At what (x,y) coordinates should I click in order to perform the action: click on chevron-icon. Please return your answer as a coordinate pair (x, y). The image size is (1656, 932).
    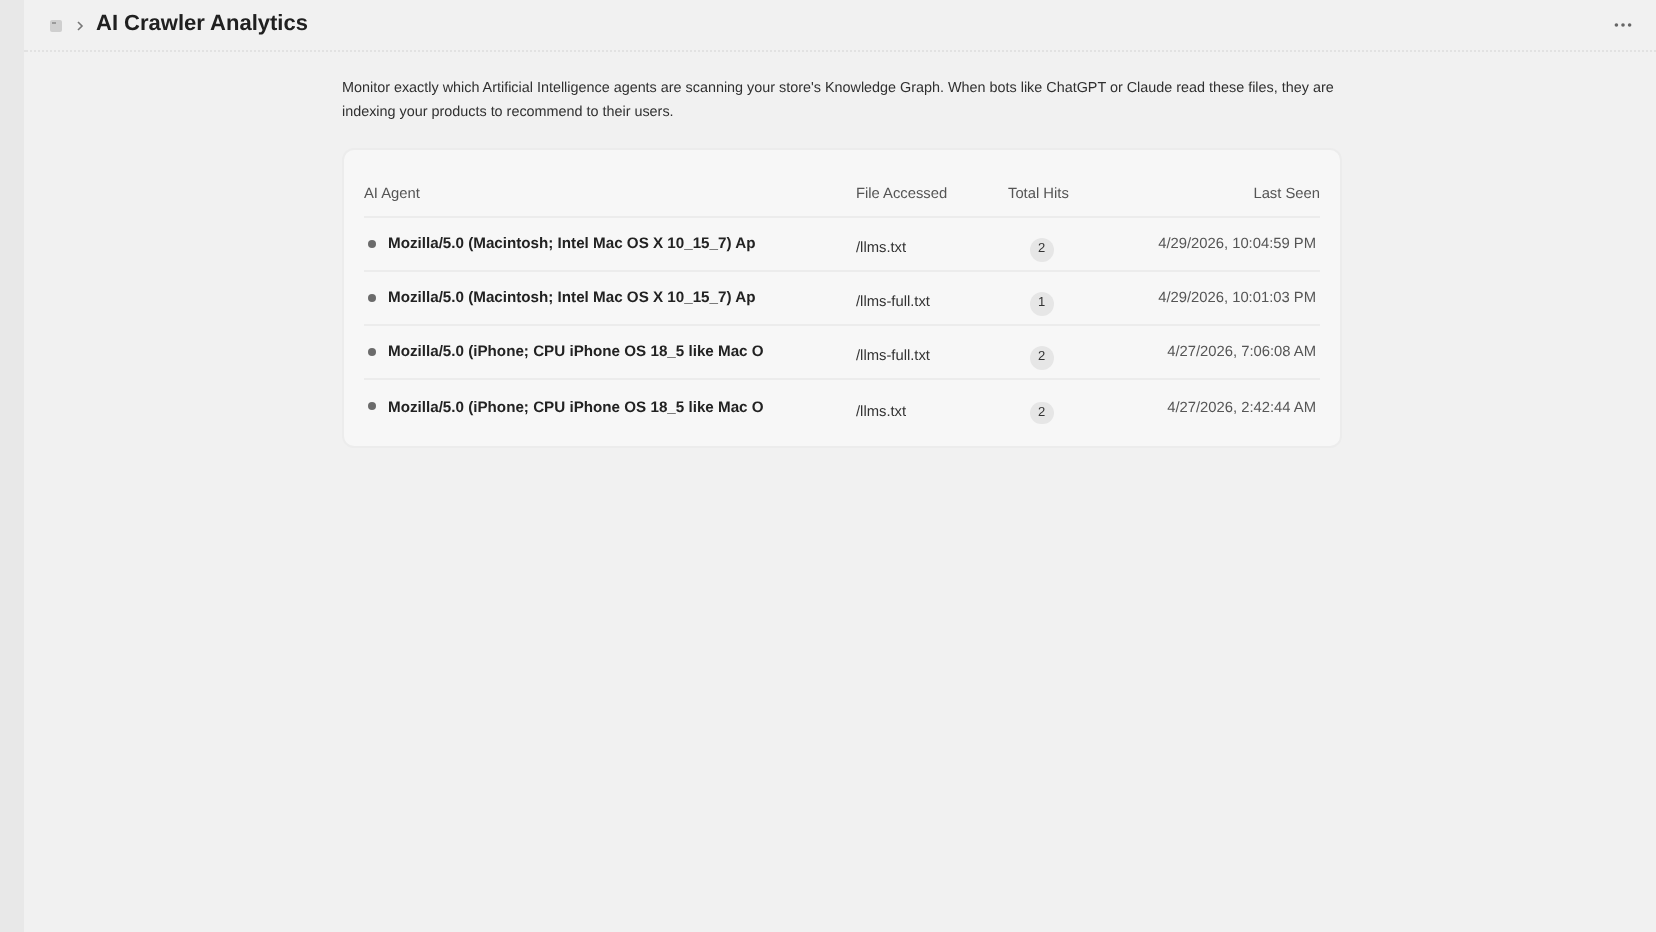
    Looking at the image, I should click on (80, 25).